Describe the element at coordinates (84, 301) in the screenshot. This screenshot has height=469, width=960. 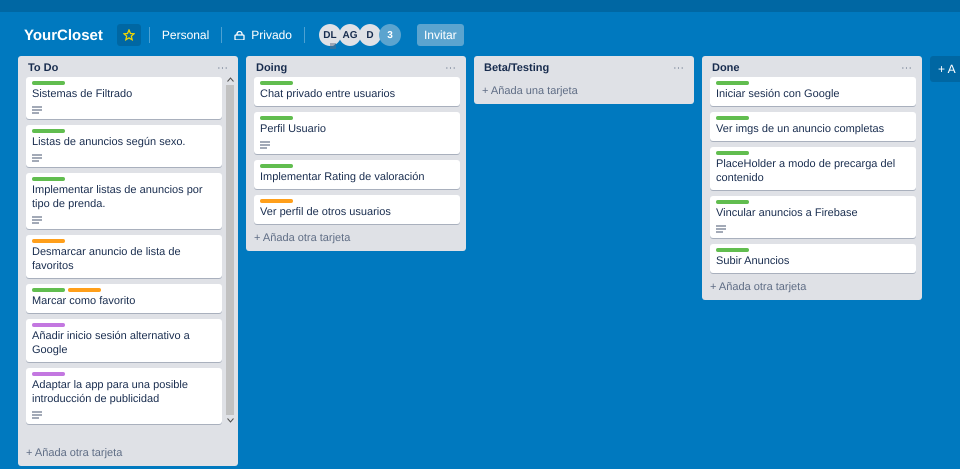
I see `card-title: Marcar como favorito` at that location.